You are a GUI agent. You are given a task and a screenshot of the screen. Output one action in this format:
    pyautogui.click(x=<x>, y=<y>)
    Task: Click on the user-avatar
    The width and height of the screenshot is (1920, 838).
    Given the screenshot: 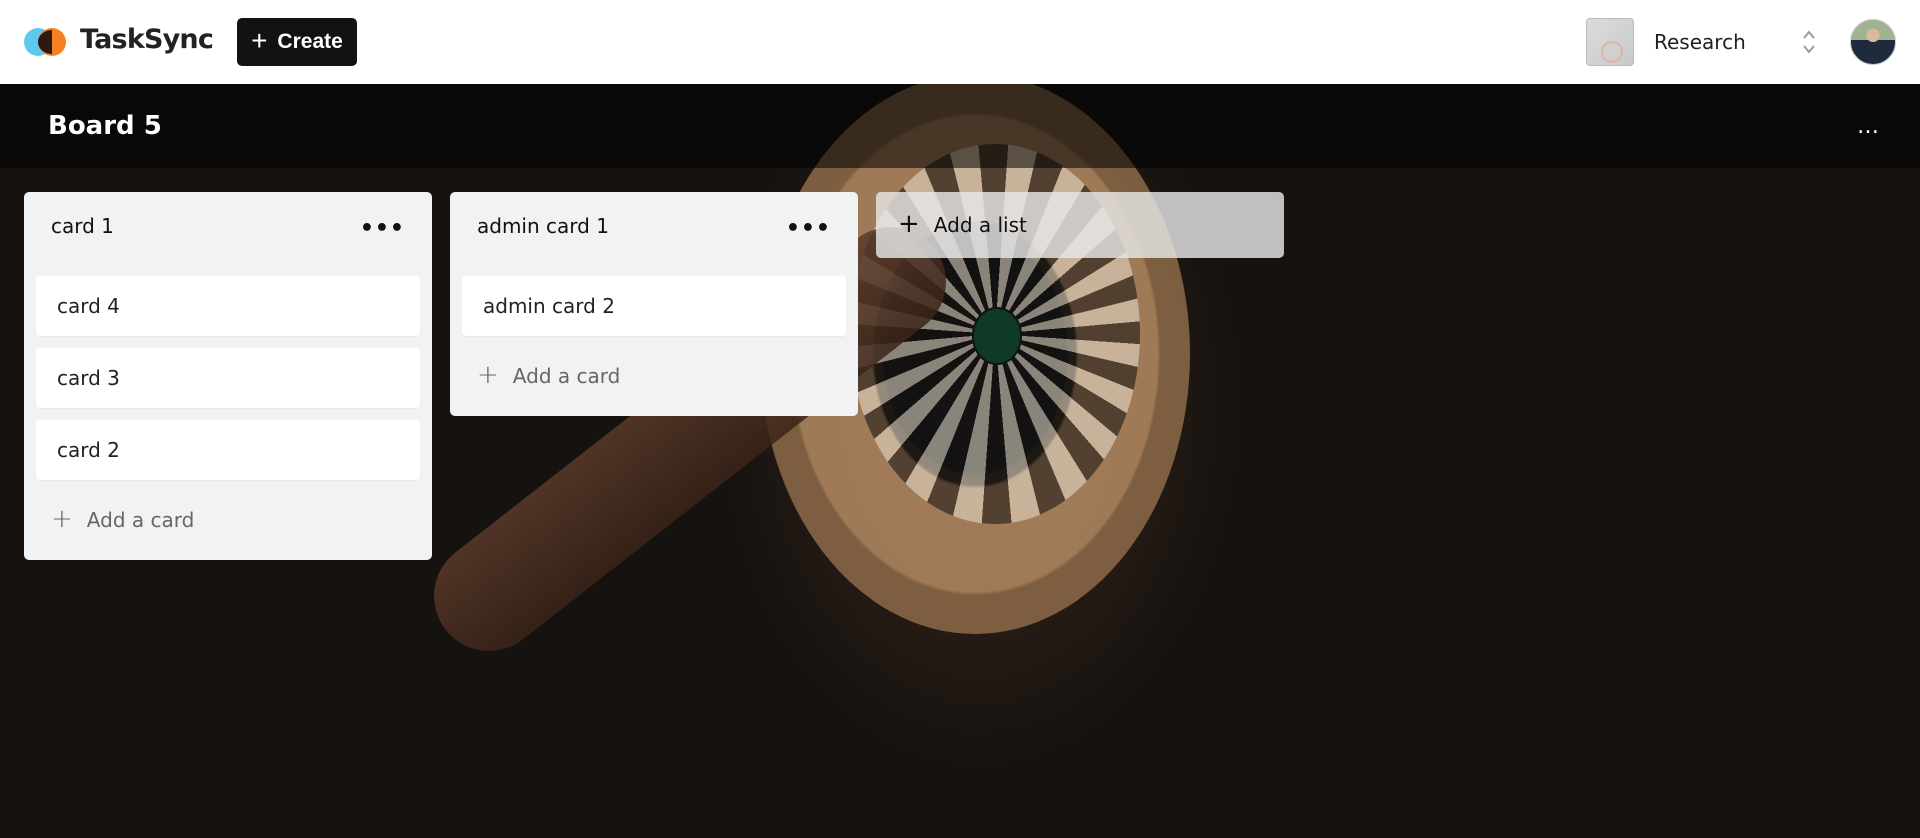 What is the action you would take?
    pyautogui.click(x=1873, y=42)
    